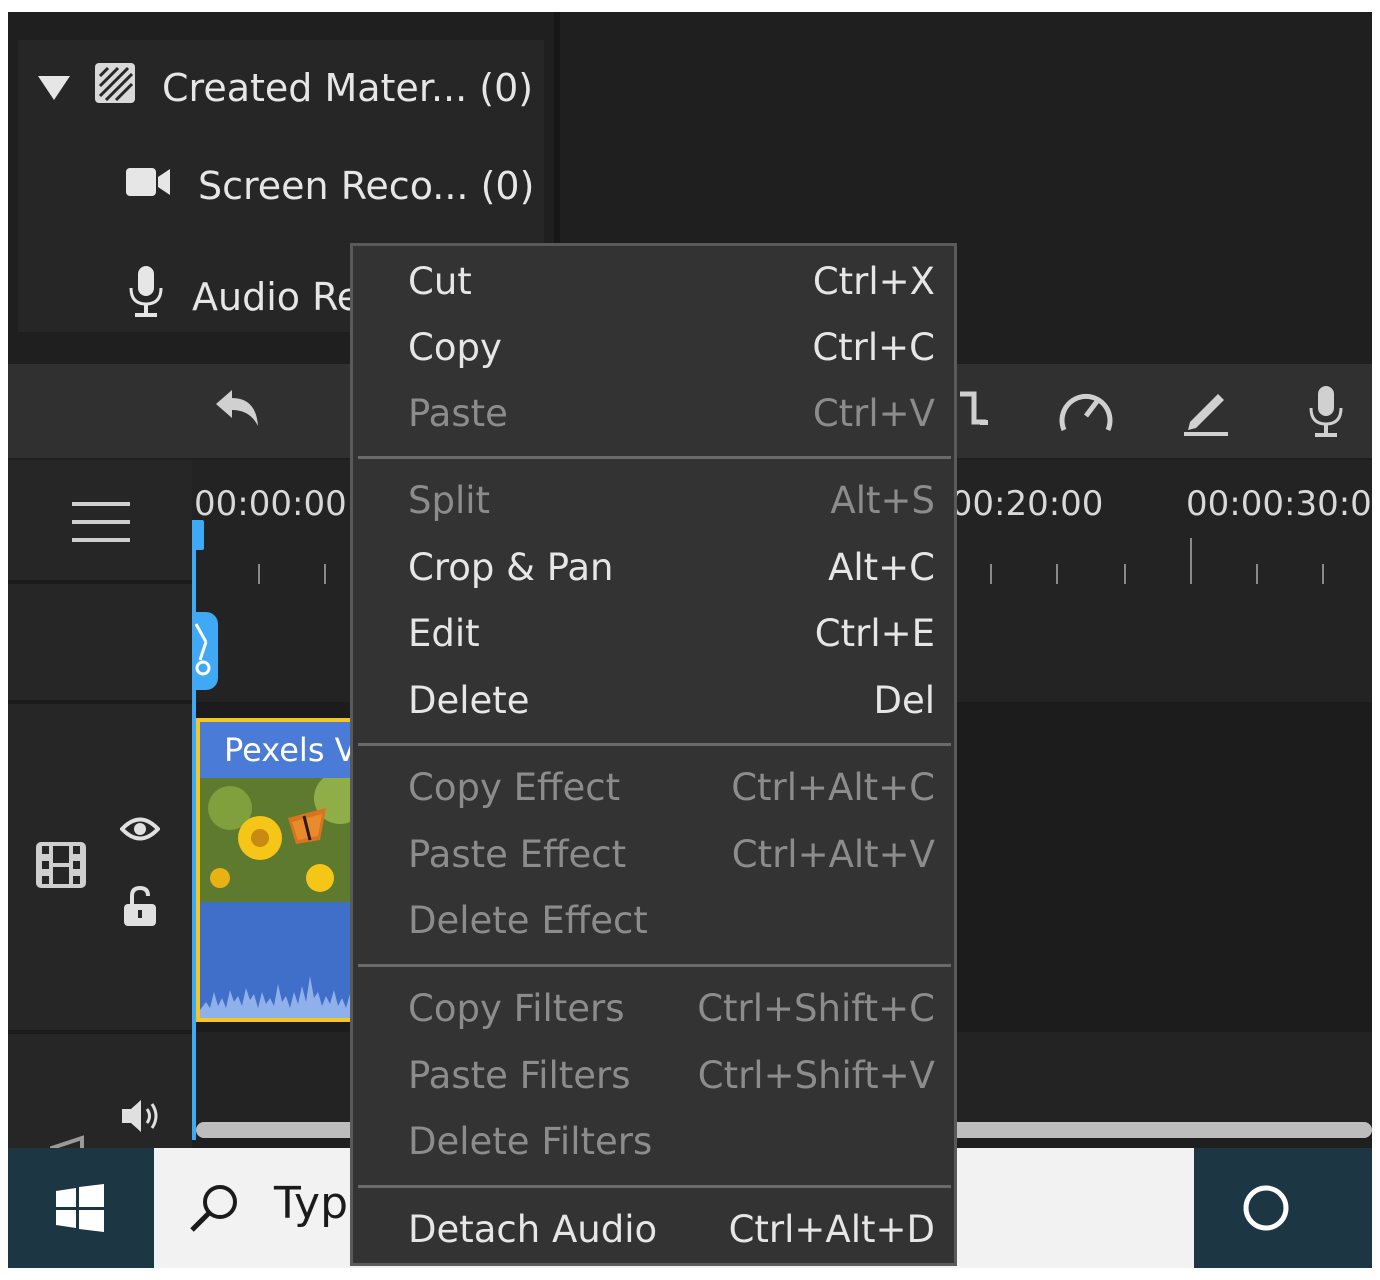 The height and width of the screenshot is (1280, 1380). I want to click on collapse-triangle-icon, so click(54, 87).